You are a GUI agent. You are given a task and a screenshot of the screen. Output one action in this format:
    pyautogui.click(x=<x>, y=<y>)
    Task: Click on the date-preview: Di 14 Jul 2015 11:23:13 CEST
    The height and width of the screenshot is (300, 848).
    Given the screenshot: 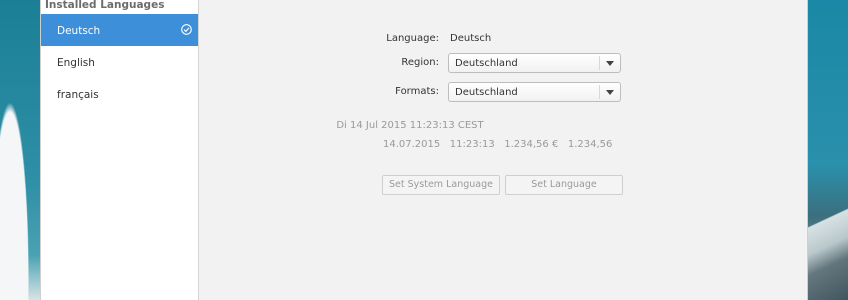 What is the action you would take?
    pyautogui.click(x=410, y=125)
    